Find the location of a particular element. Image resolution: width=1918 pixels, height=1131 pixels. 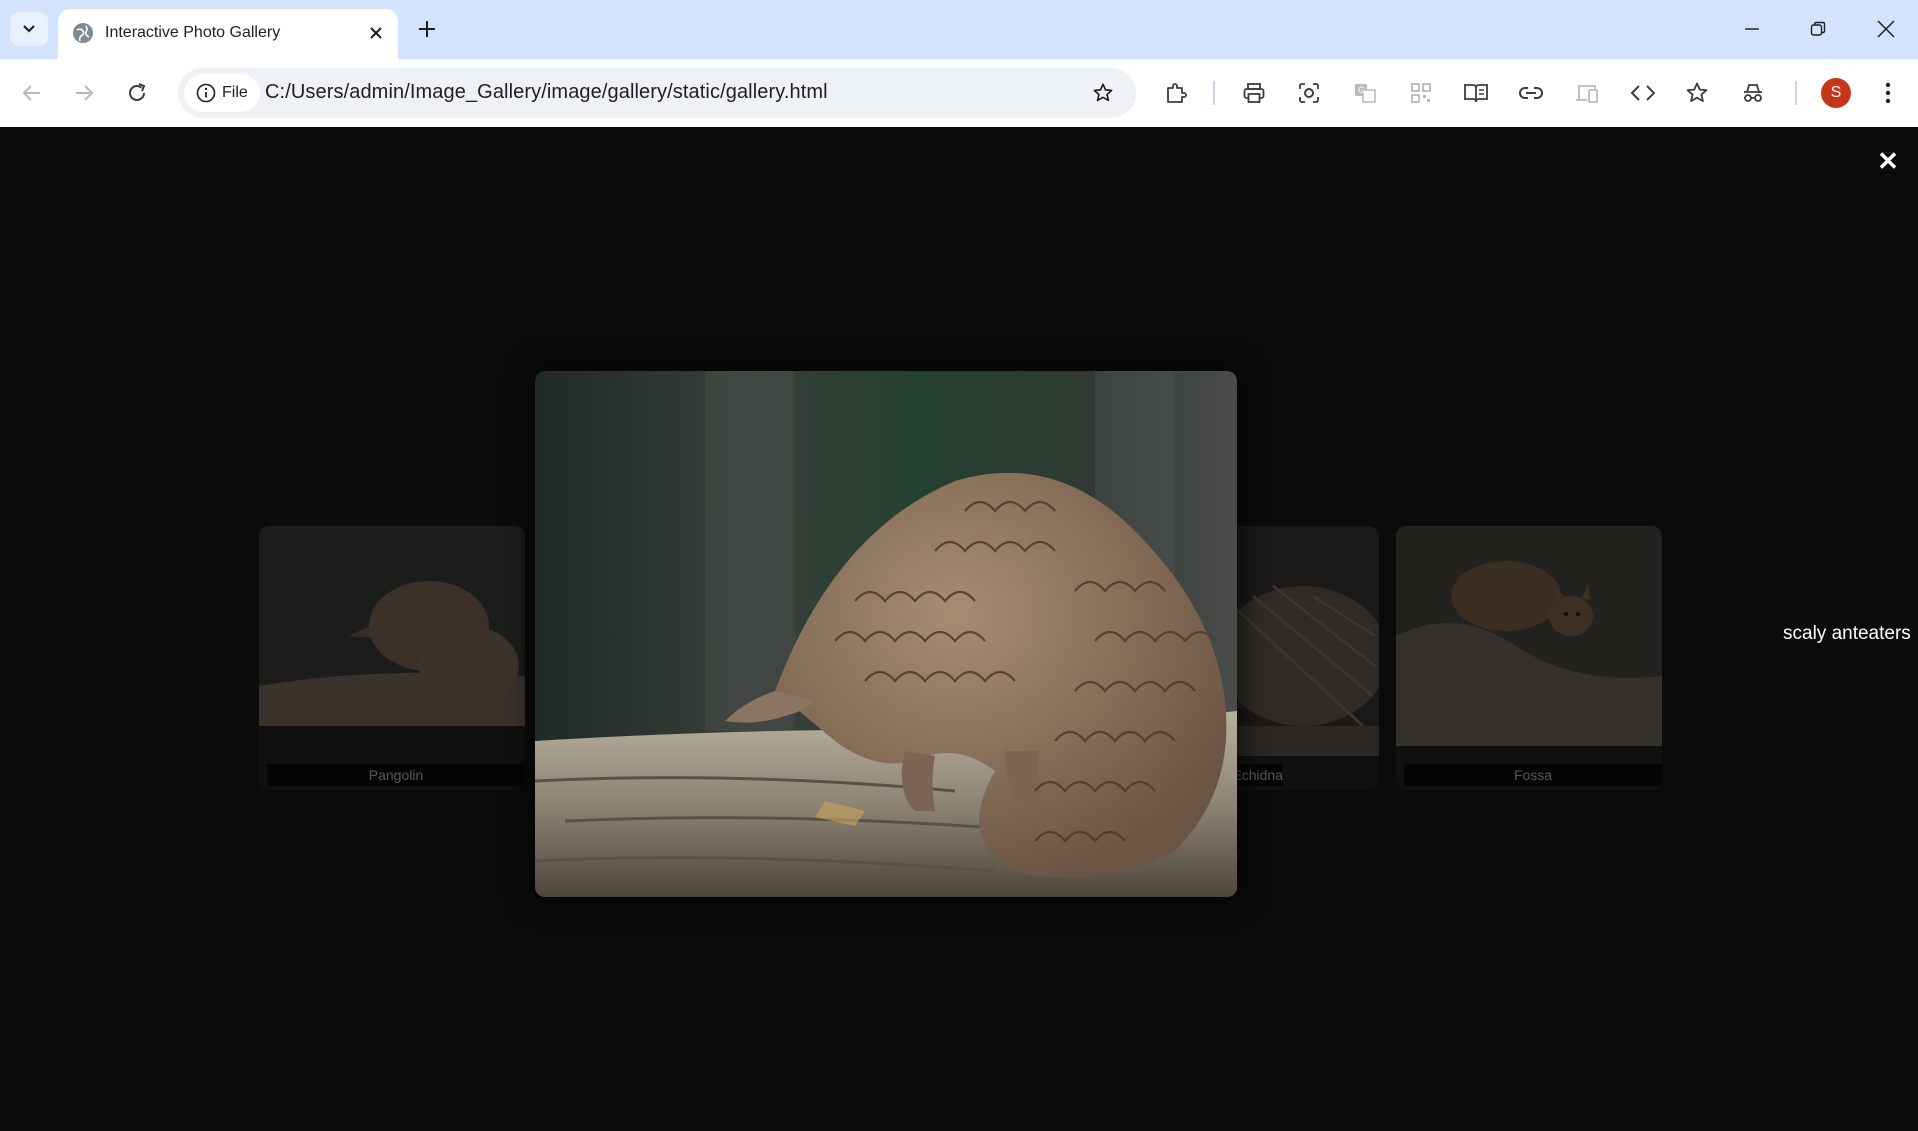

qr-code-icon is located at coordinates (1421, 93).